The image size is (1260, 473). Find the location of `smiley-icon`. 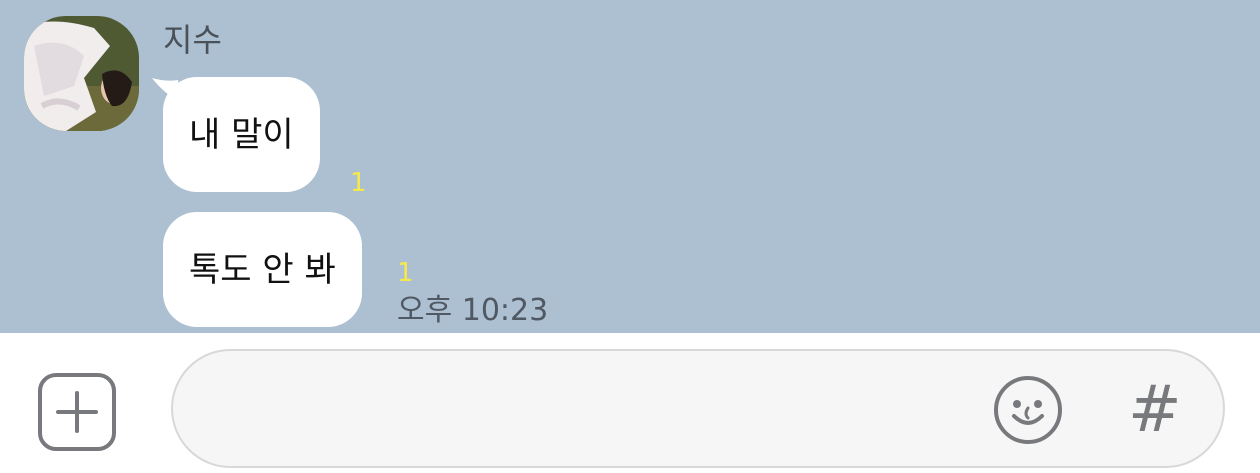

smiley-icon is located at coordinates (1028, 410).